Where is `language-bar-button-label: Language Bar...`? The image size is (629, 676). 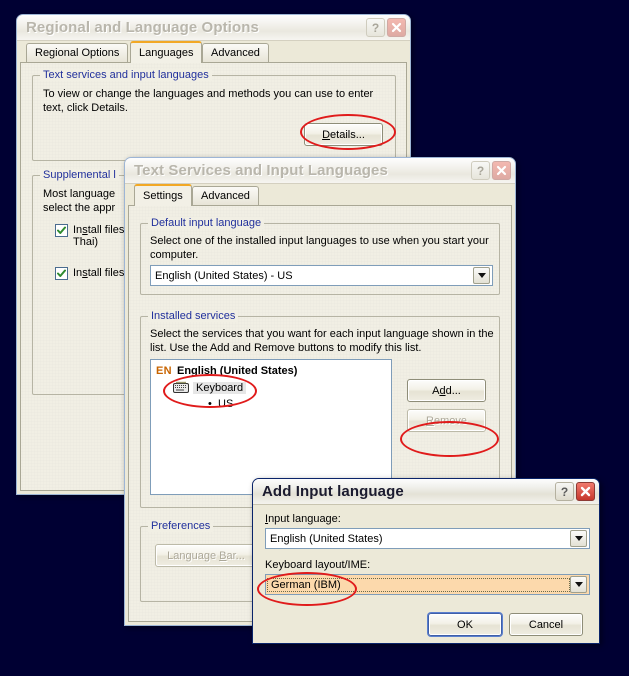
language-bar-button-label: Language Bar... is located at coordinates (206, 555).